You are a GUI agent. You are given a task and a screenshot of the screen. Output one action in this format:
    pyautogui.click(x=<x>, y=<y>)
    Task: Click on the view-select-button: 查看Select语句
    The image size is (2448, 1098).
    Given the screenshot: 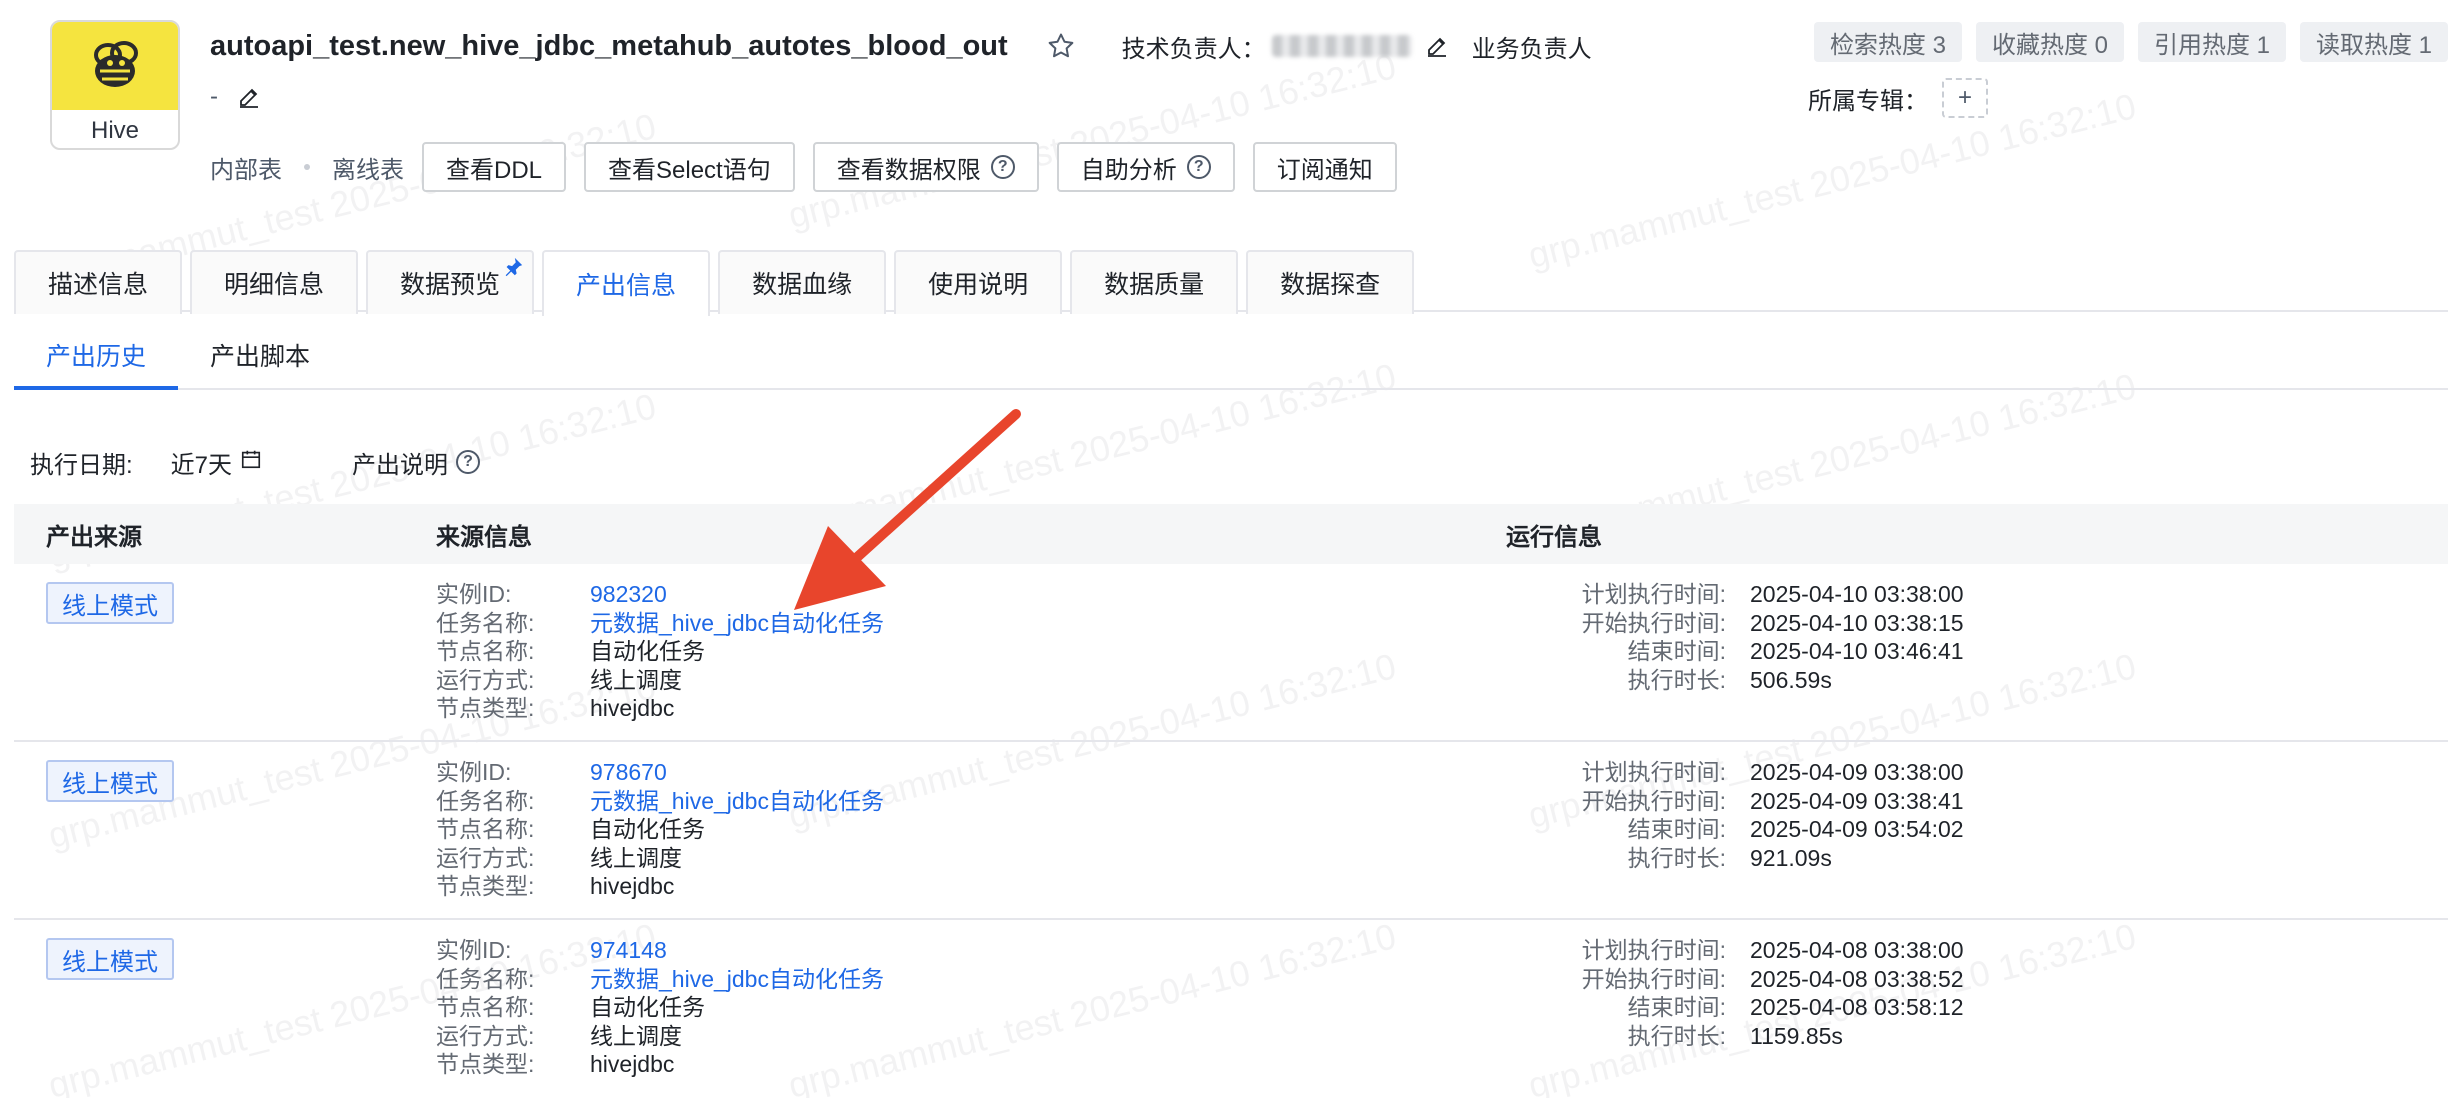 What is the action you would take?
    pyautogui.click(x=689, y=167)
    